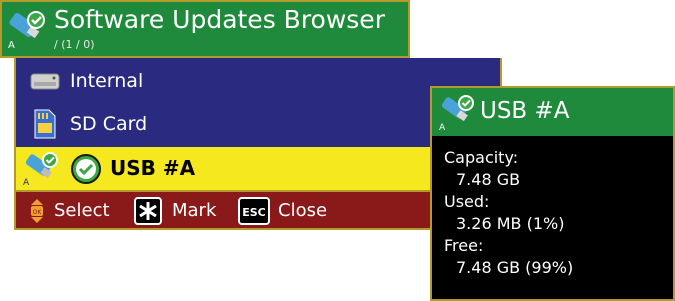 The height and width of the screenshot is (301, 675). Describe the element at coordinates (515, 267) in the screenshot. I see `free-value: 7.48 GB (99%)` at that location.